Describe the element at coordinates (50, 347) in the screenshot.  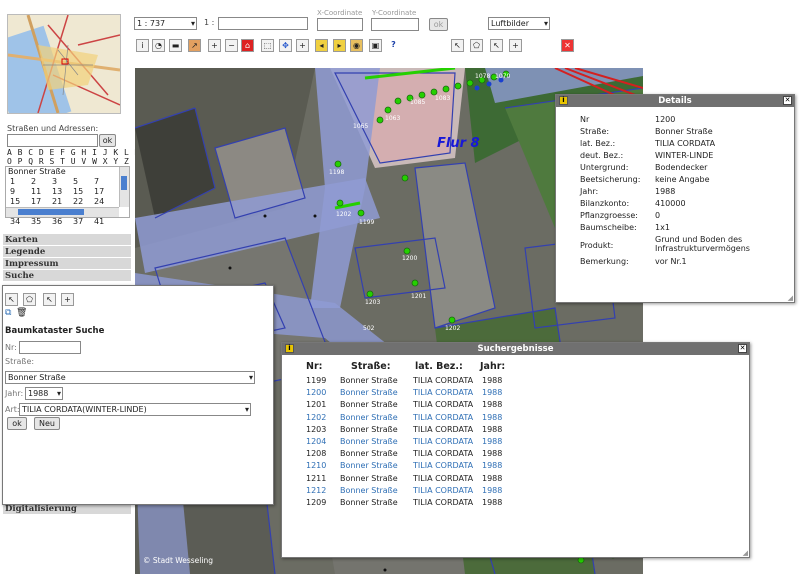
I see `nr-input` at that location.